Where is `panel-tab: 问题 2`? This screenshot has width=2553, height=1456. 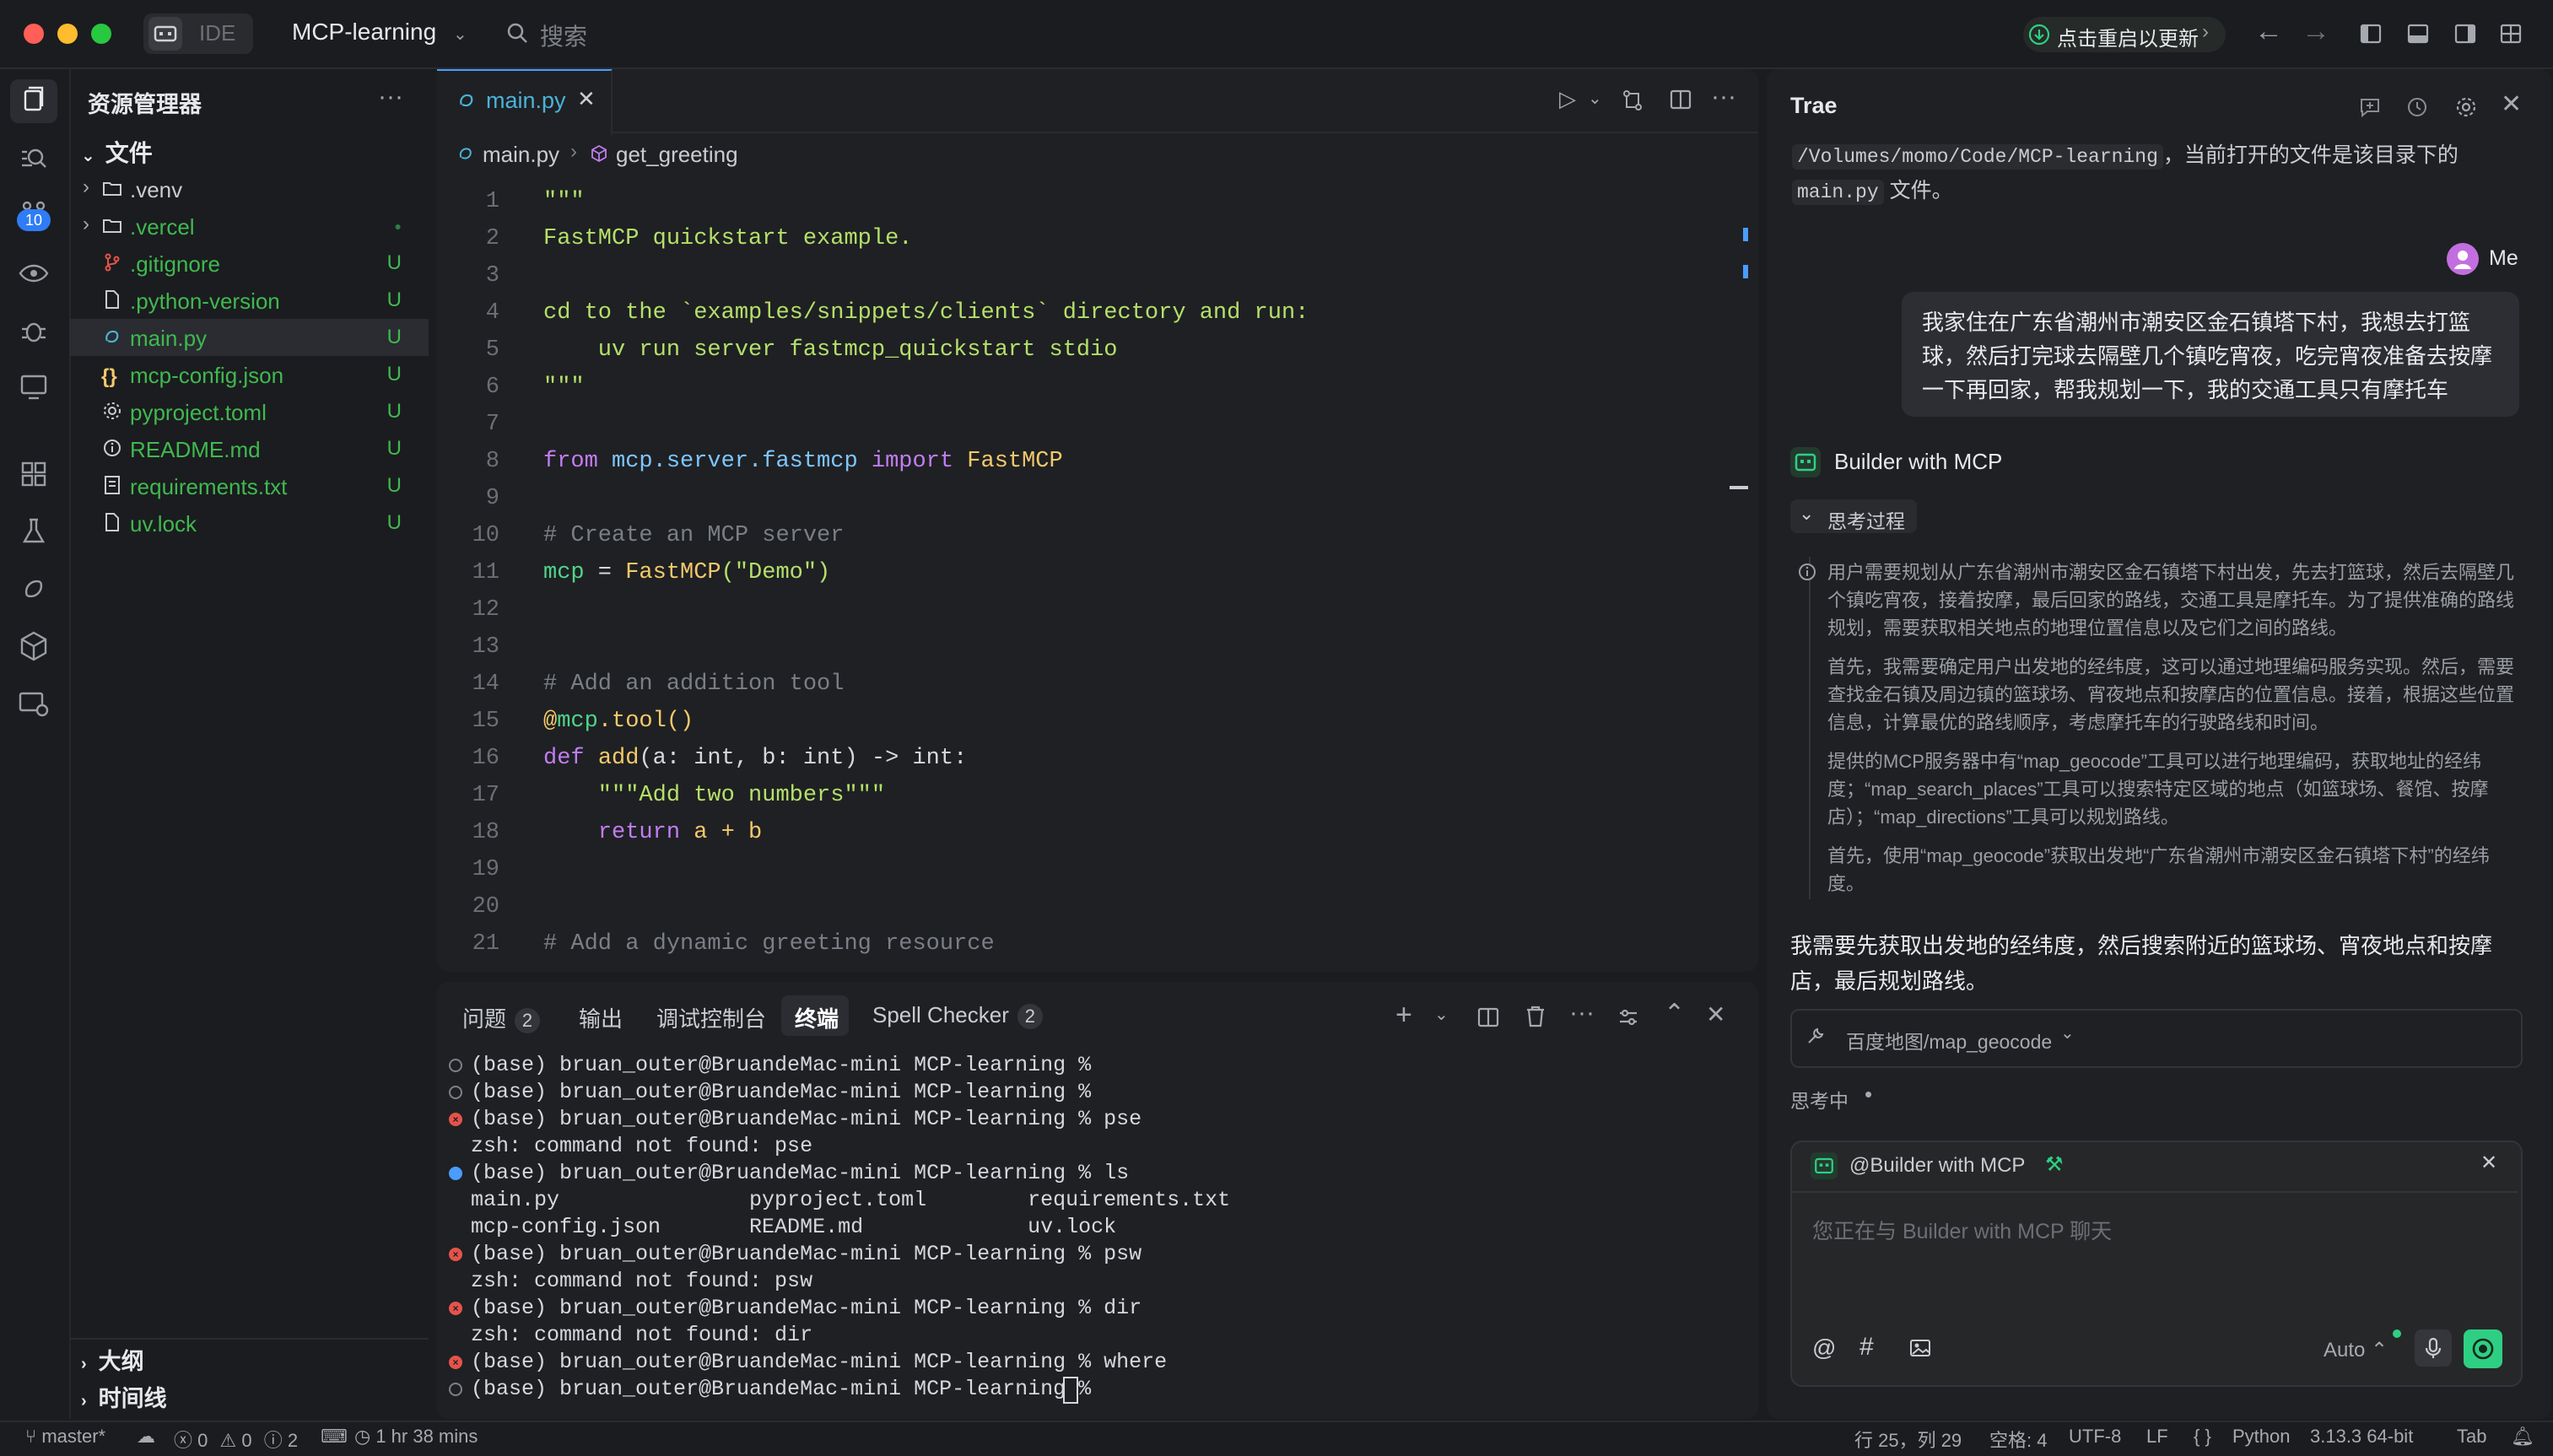
panel-tab: 问题 2 is located at coordinates (501, 1018).